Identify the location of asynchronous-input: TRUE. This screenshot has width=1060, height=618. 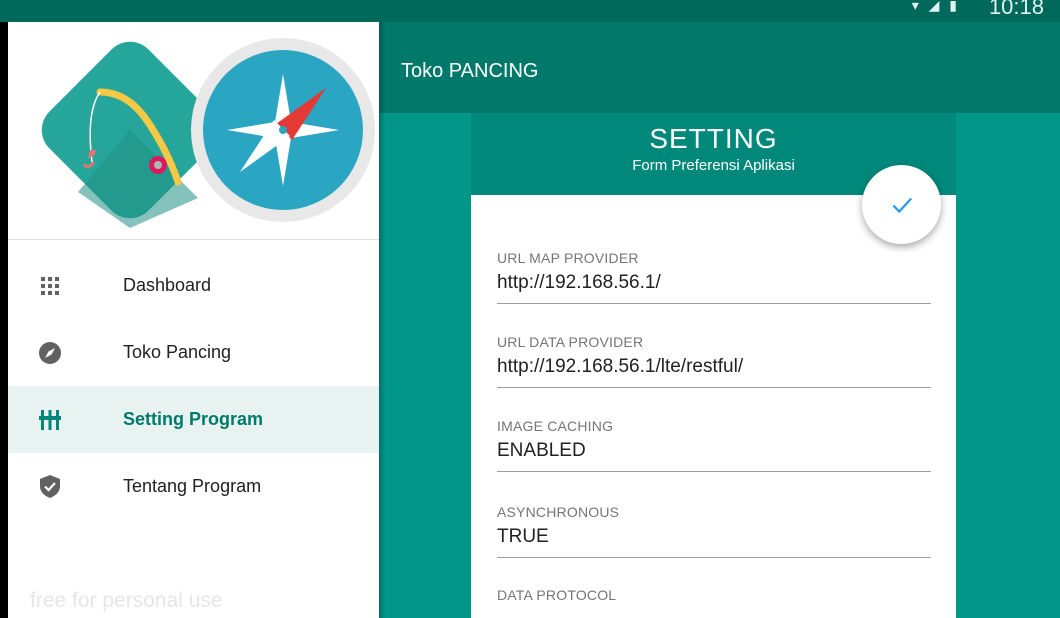
(714, 542).